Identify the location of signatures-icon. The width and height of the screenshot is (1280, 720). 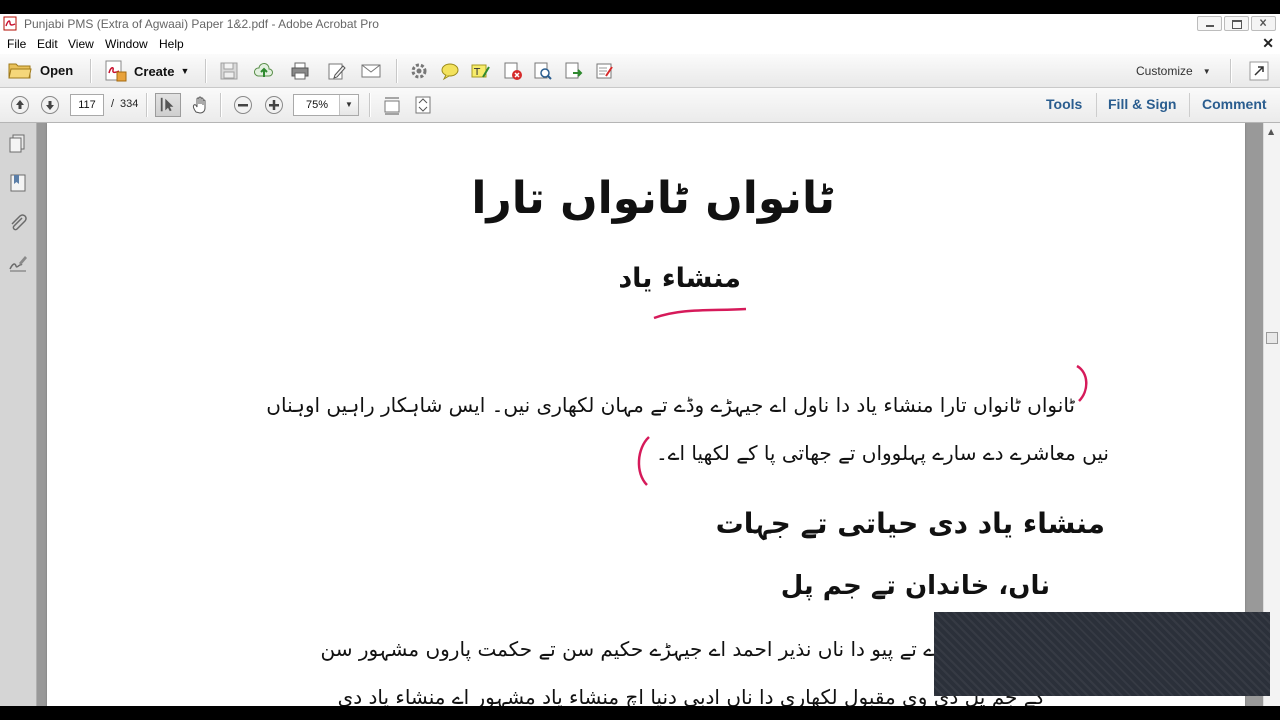
(18, 263).